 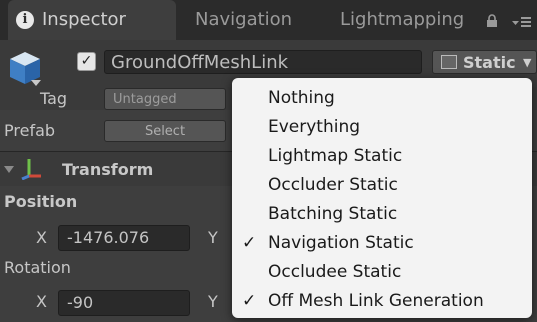 What do you see at coordinates (25, 20) in the screenshot?
I see `info-icon: i` at bounding box center [25, 20].